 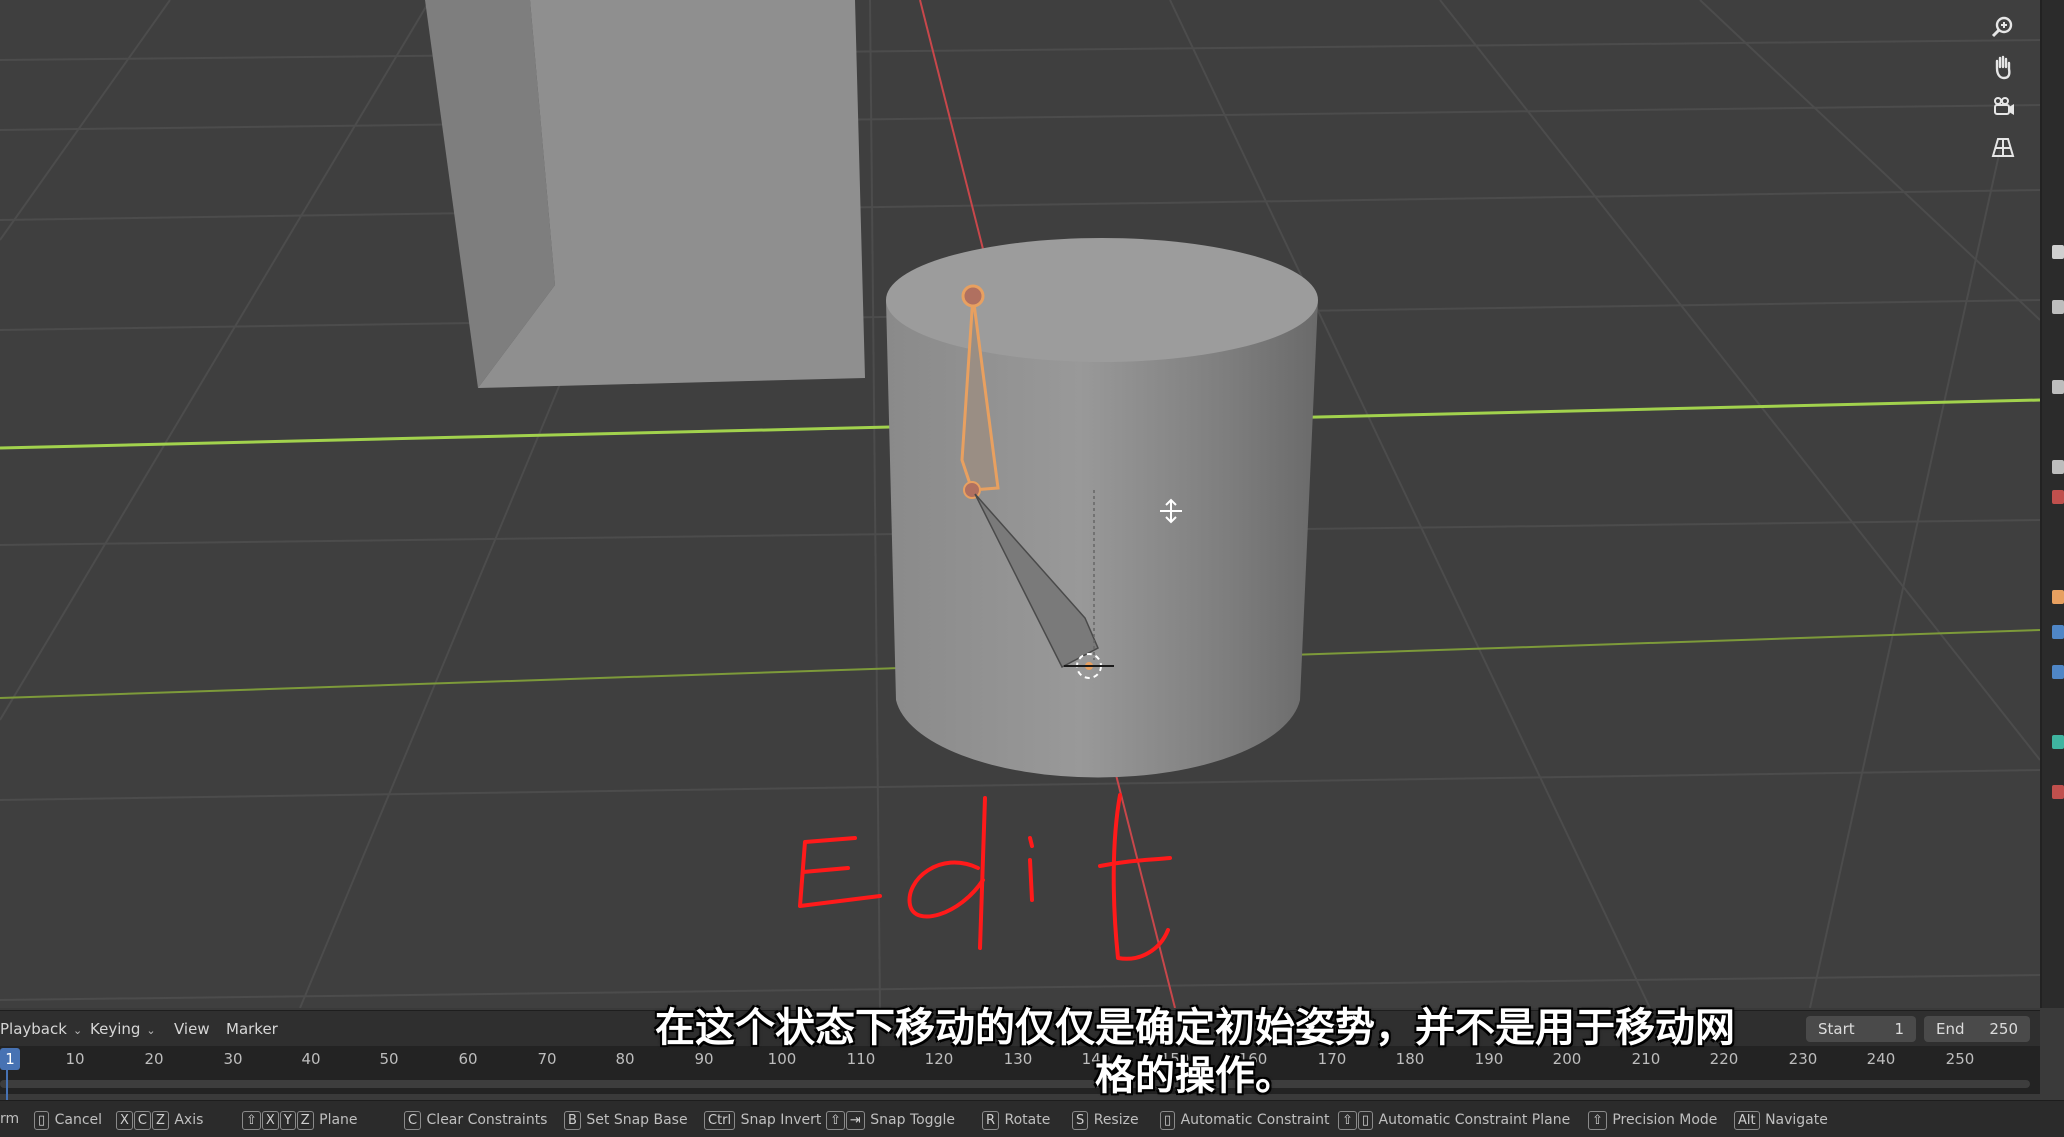 What do you see at coordinates (2058, 497) in the screenshot?
I see `world-tab-icon` at bounding box center [2058, 497].